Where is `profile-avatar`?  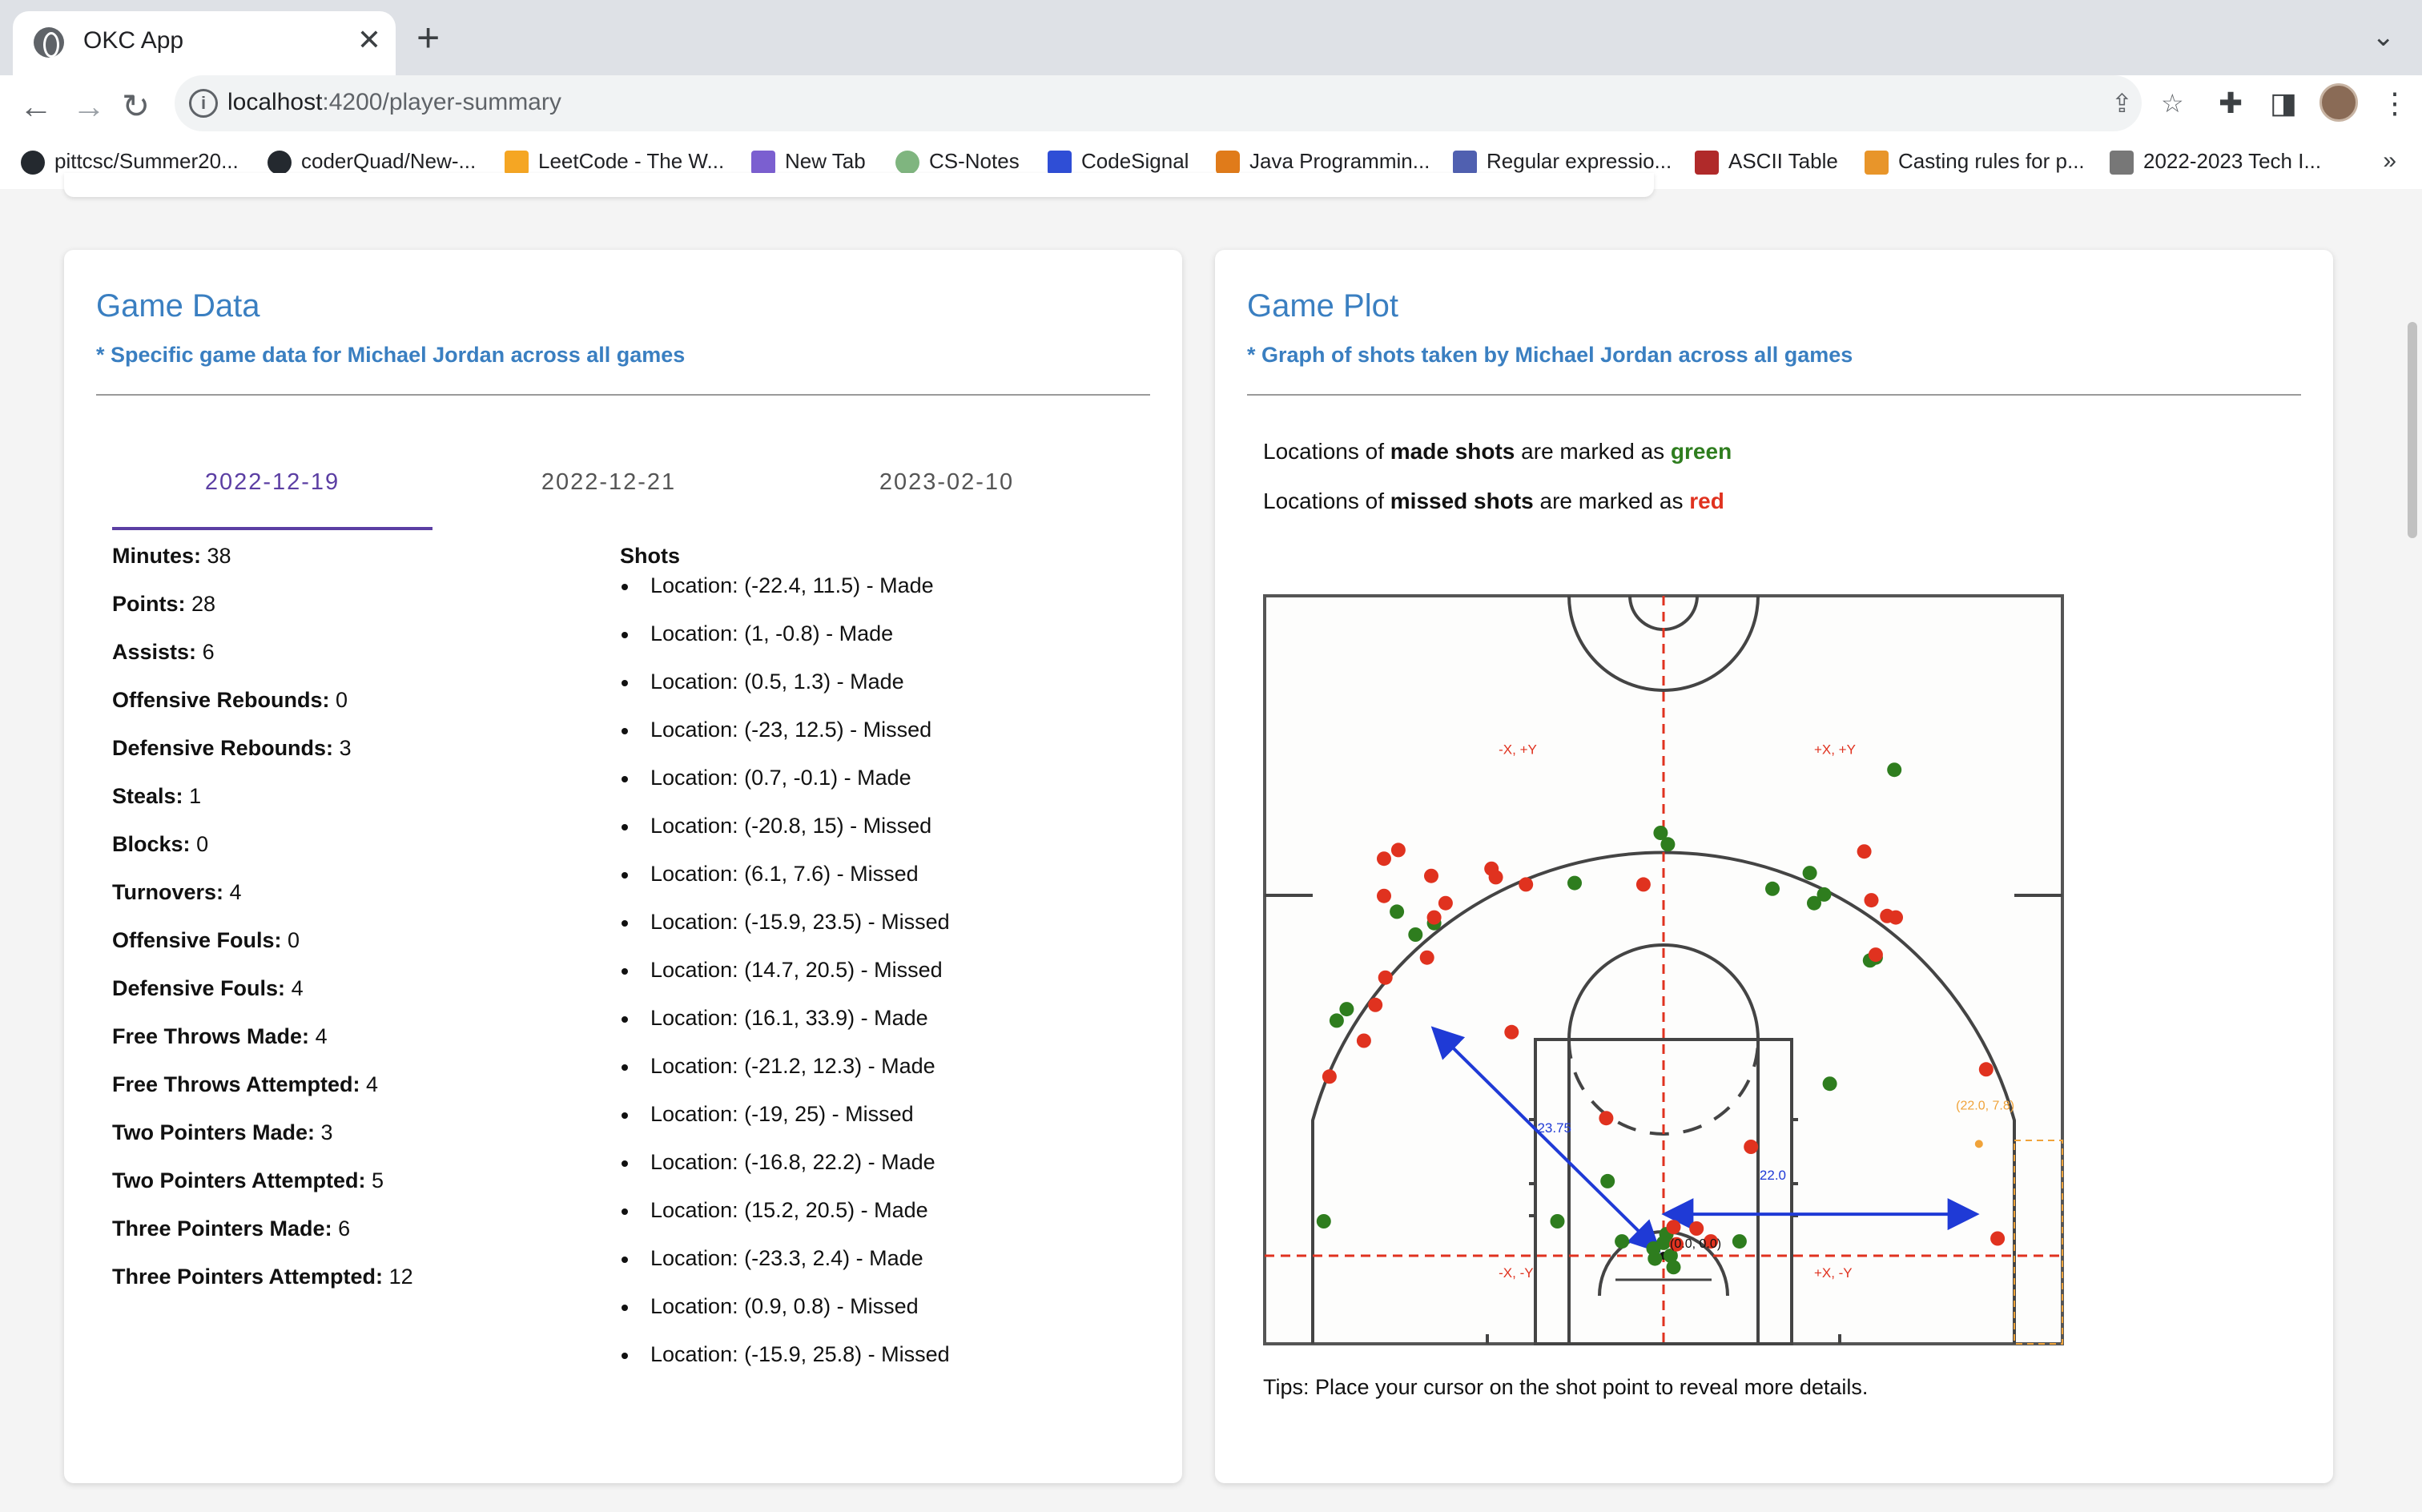
profile-avatar is located at coordinates (2338, 102).